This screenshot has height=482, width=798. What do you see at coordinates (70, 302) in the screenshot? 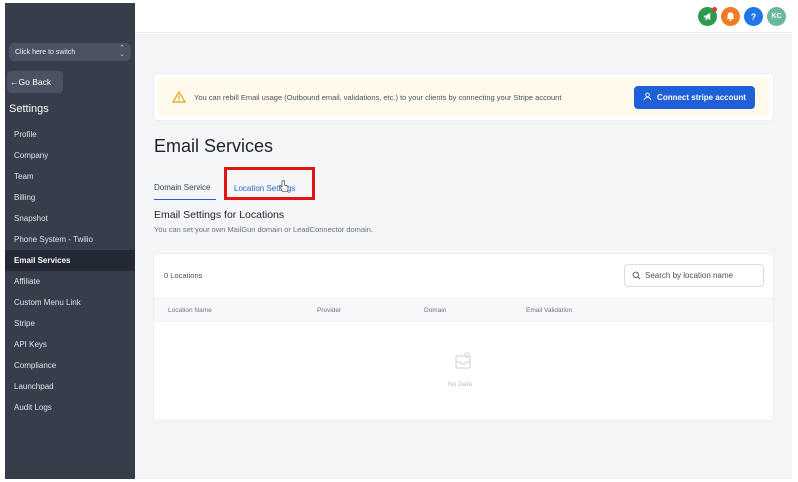
I see `sidebar-item-custom-menu-link: Custom Menu Link` at bounding box center [70, 302].